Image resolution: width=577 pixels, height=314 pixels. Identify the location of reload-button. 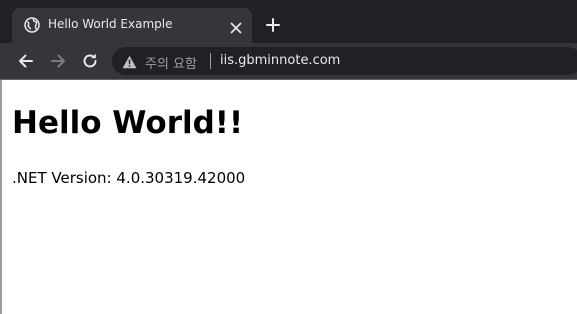
(90, 61).